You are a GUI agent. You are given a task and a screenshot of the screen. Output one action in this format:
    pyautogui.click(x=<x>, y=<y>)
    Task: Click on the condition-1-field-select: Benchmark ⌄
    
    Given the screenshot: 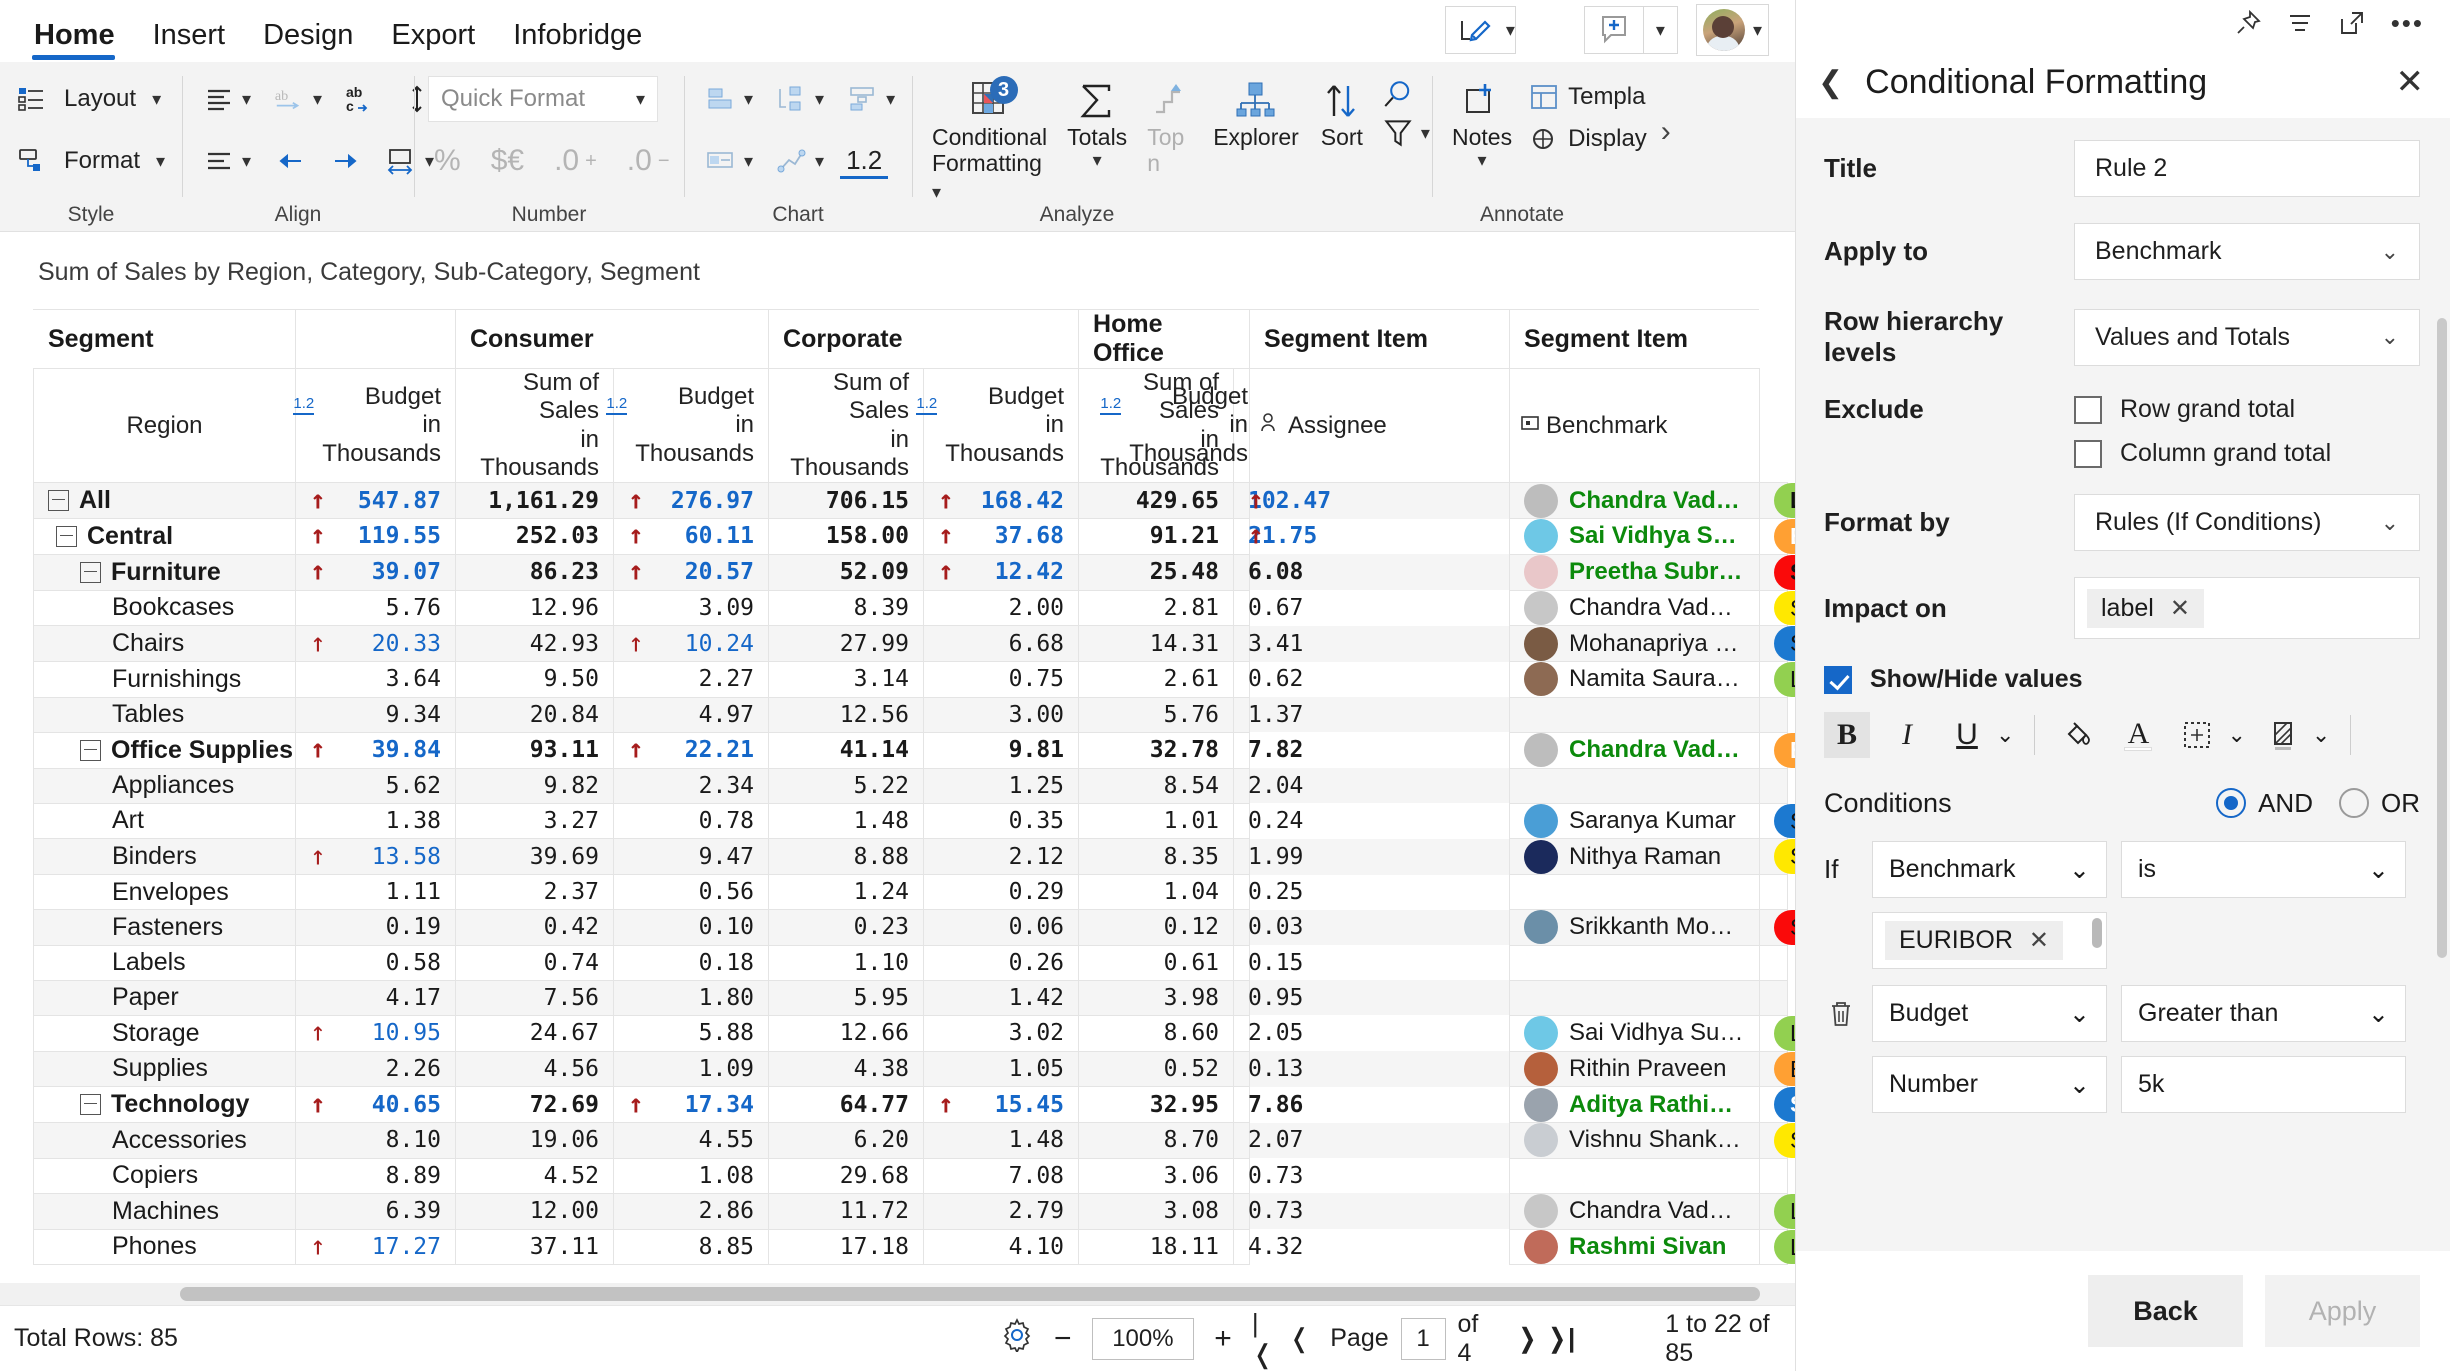 What is the action you would take?
    pyautogui.click(x=1989, y=869)
    